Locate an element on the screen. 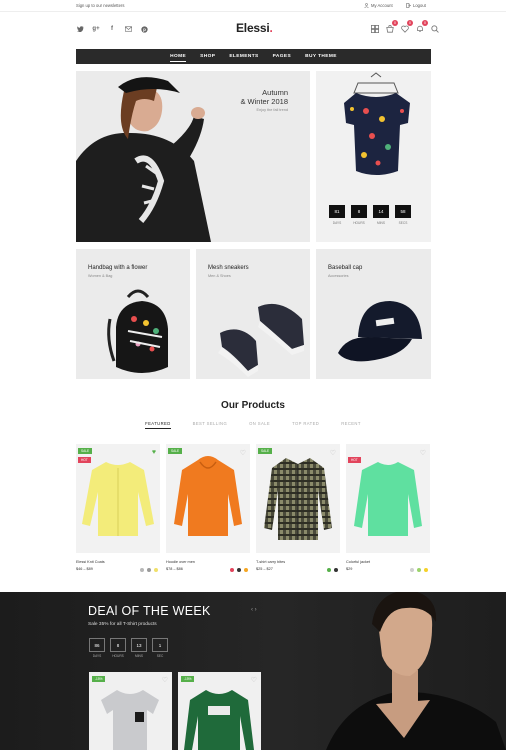 Image resolution: width=506 pixels, height=750 pixels. main-nav: HOME SHOP ELEMENTS PAGES BUY THEME is located at coordinates (253, 56).